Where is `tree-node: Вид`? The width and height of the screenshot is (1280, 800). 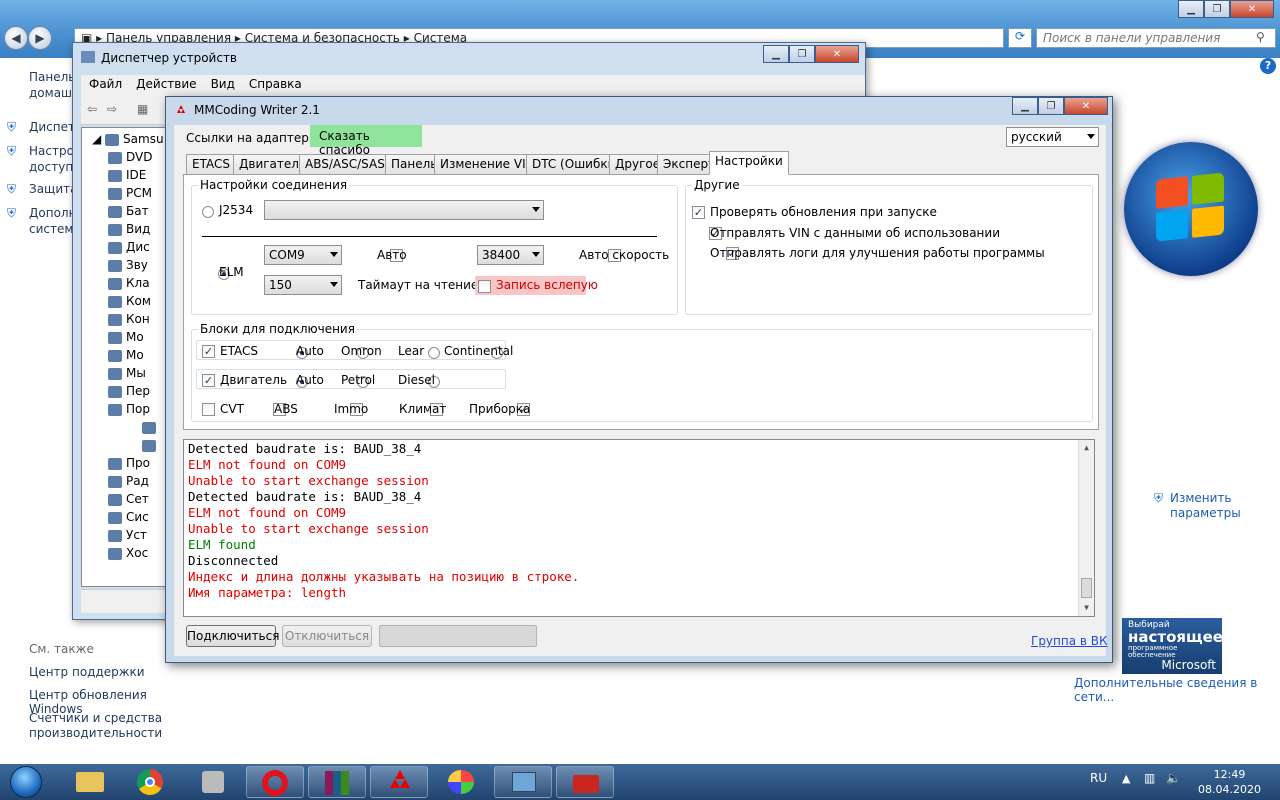 tree-node: Вид is located at coordinates (129, 229).